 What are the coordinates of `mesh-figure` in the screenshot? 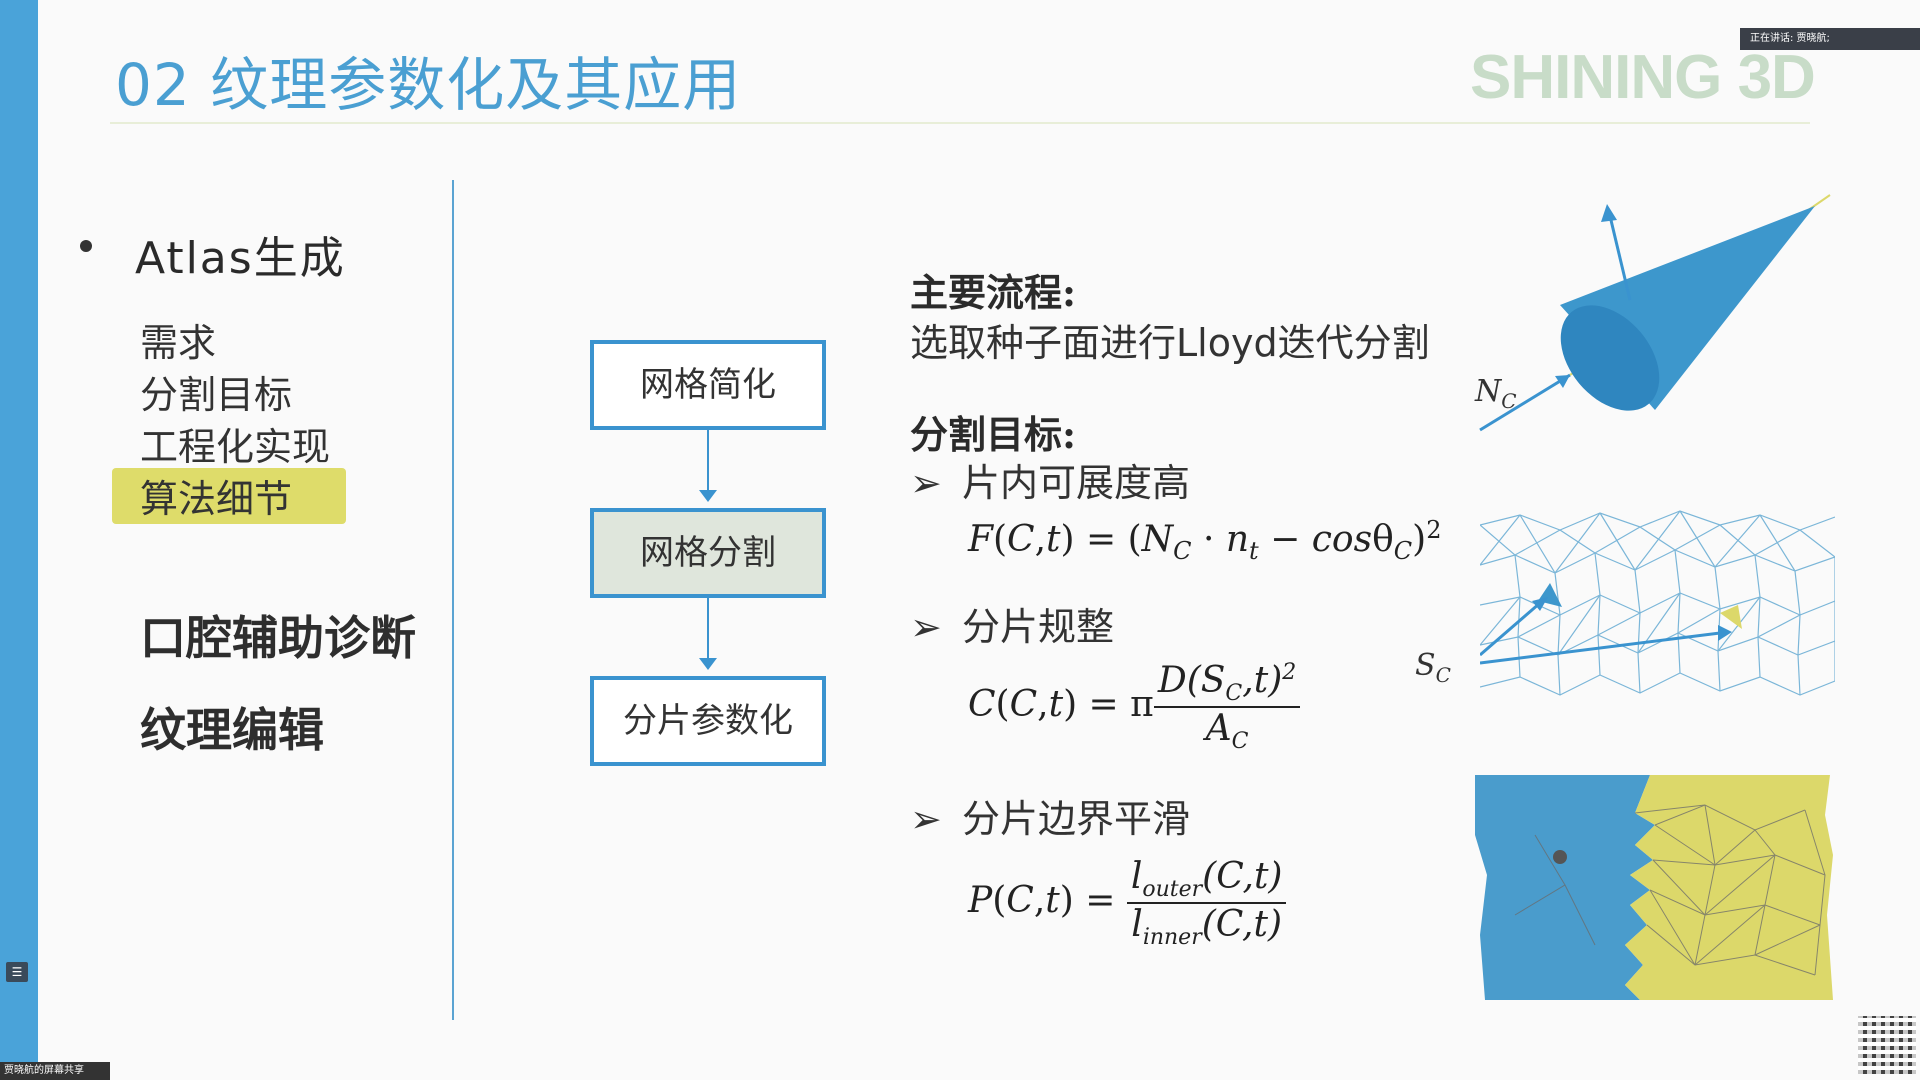 It's located at (1657, 603).